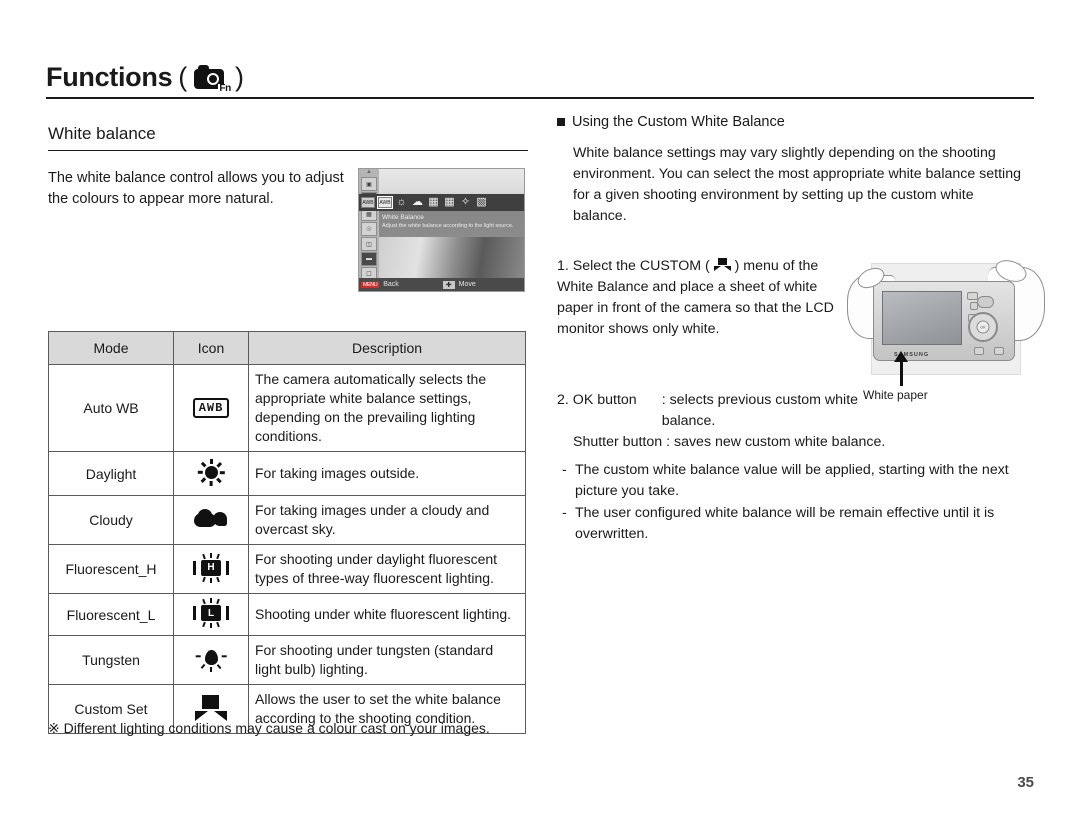 This screenshot has width=1080, height=815. Describe the element at coordinates (678, 122) in the screenshot. I see `bullet-heading-text: Using the Custom White Balance` at that location.